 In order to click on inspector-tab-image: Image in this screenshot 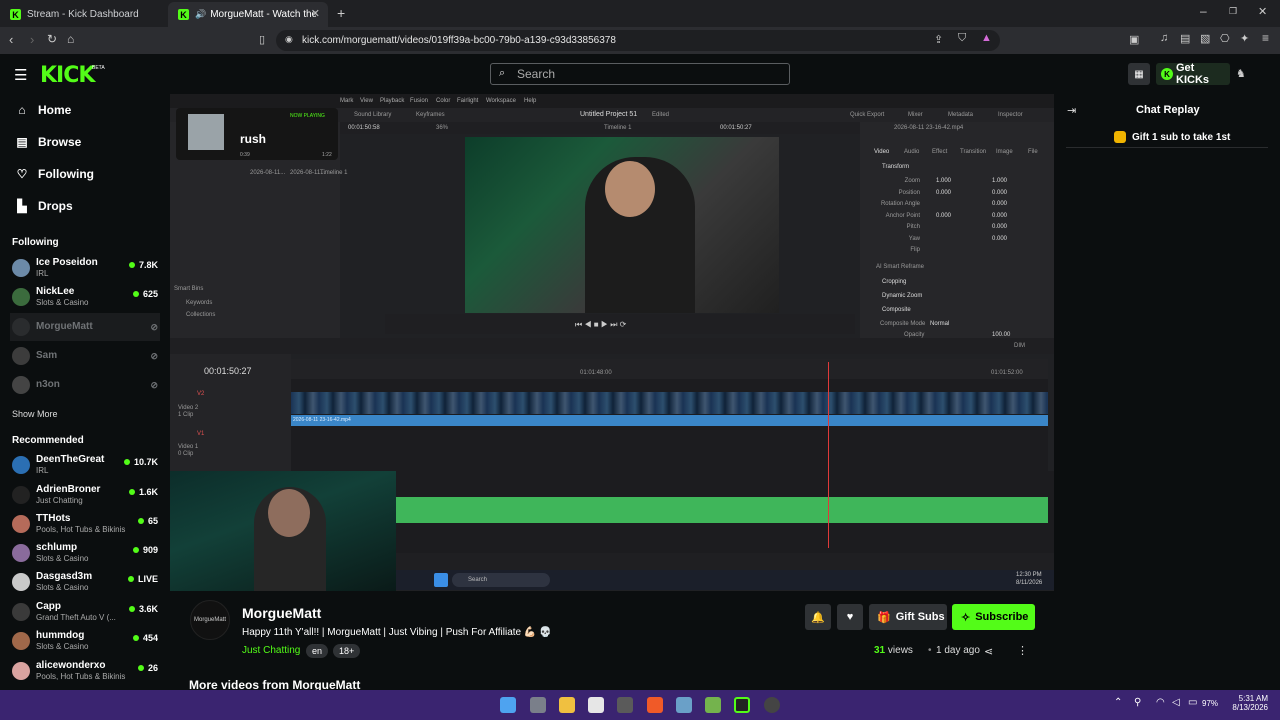, I will do `click(1004, 152)`.